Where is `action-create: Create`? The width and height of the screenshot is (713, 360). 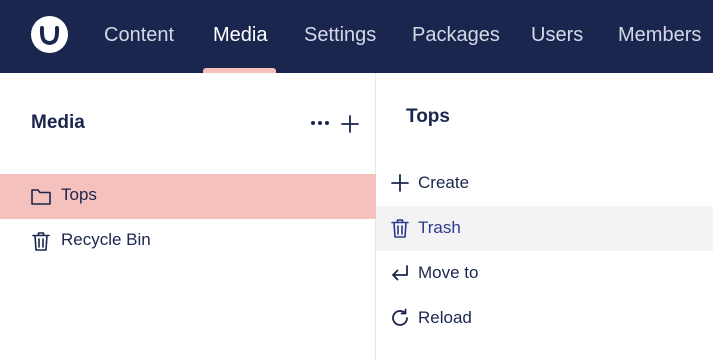
action-create: Create is located at coordinates (544, 183).